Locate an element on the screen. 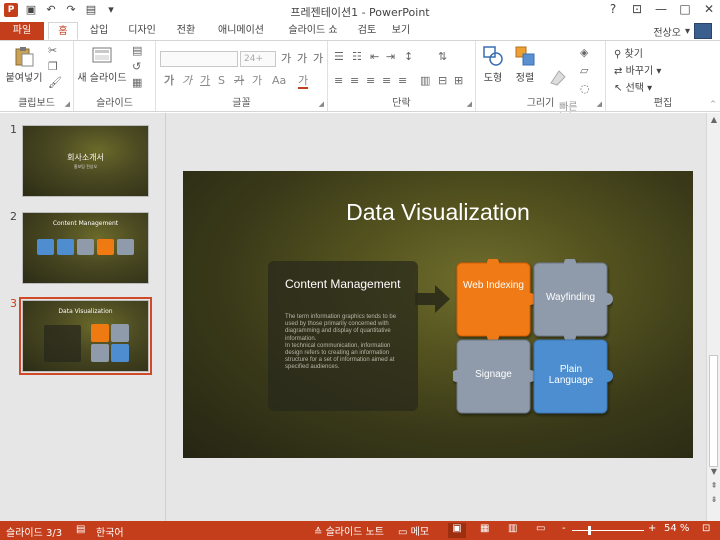 The height and width of the screenshot is (540, 720). text-direction-icon: ⇅ is located at coordinates (442, 57).